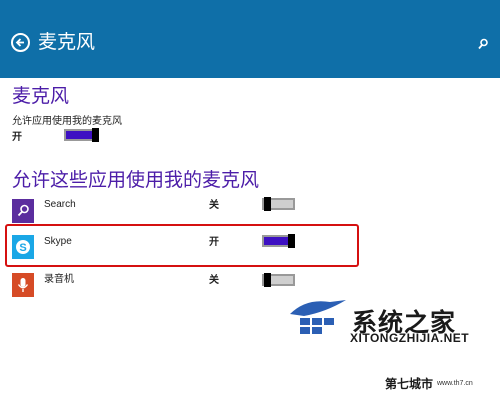 Image resolution: width=500 pixels, height=394 pixels. Describe the element at coordinates (59, 279) in the screenshot. I see `app-name-recorder: 录音机` at that location.